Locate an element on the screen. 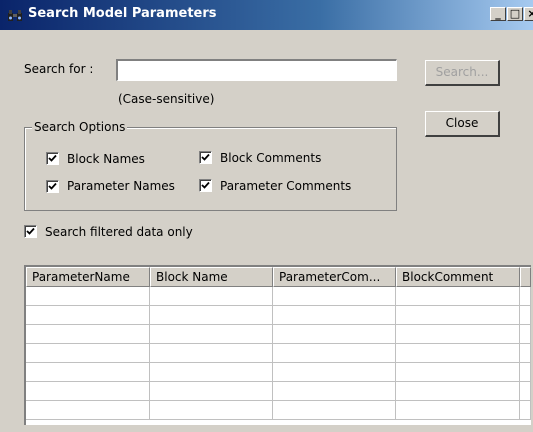  column-header-blockcomment: BlockComment is located at coordinates (458, 277).